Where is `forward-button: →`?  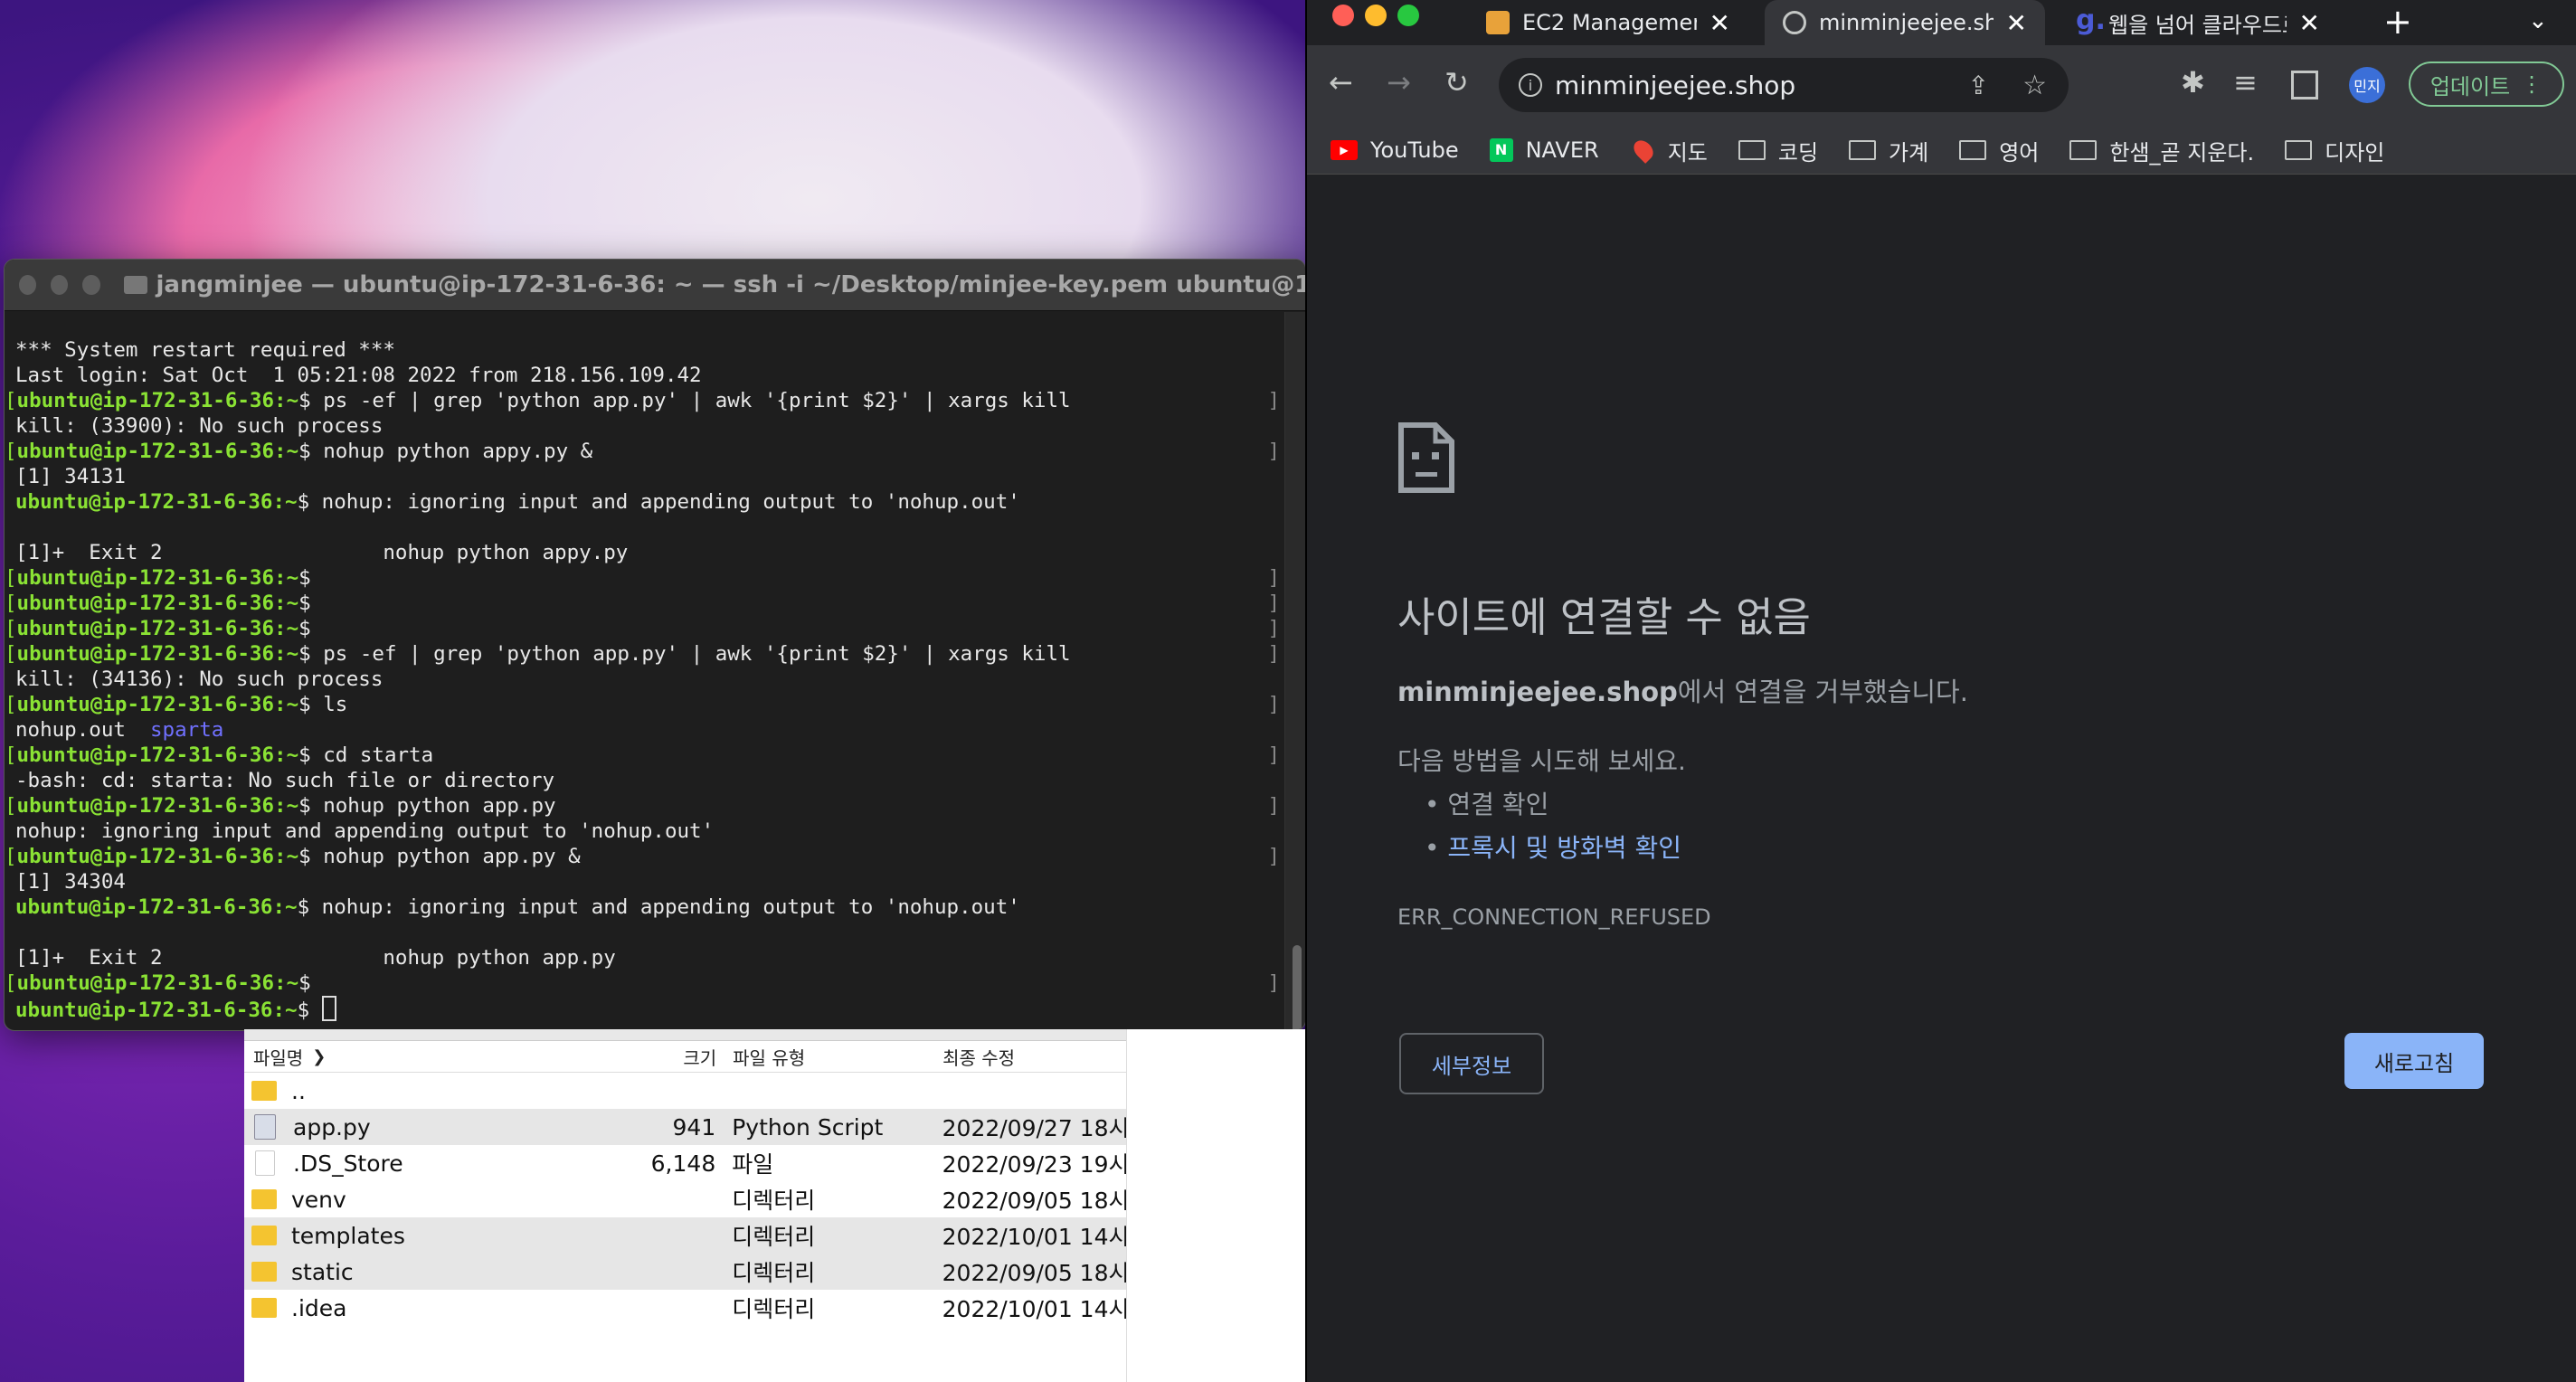
forward-button: → is located at coordinates (1399, 82).